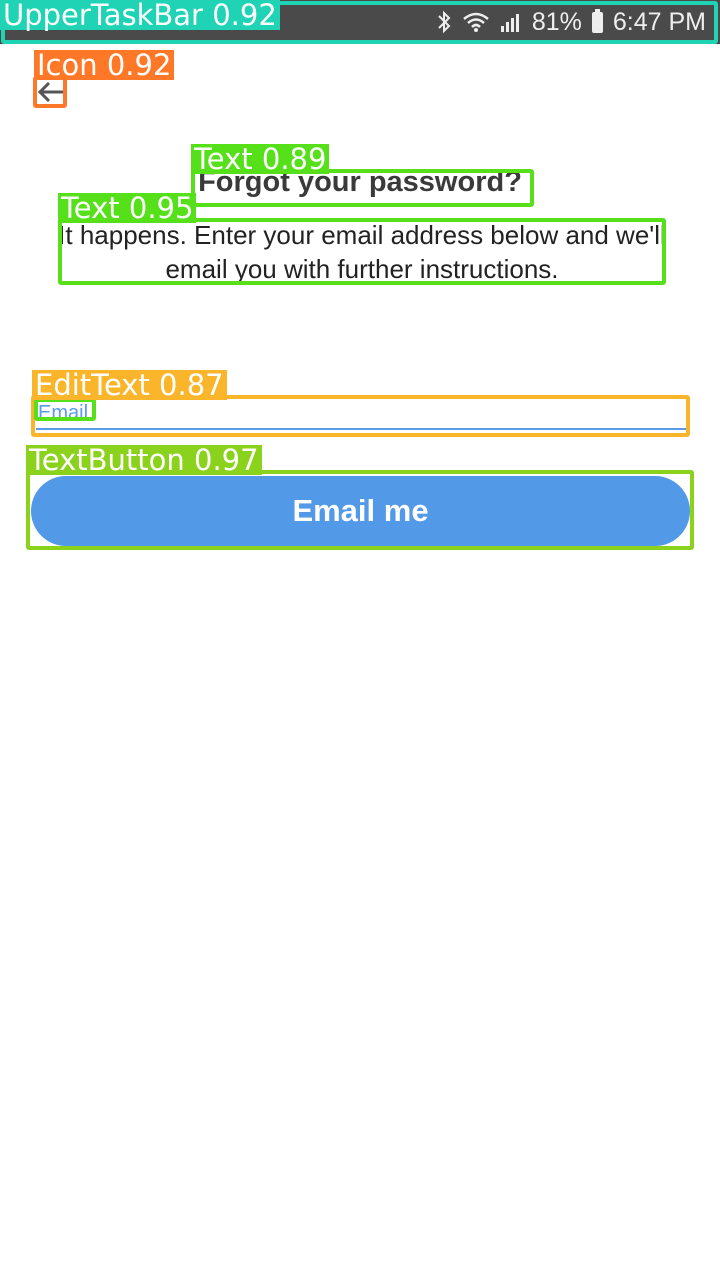 This screenshot has height=1280, width=720. Describe the element at coordinates (129, 385) in the screenshot. I see `detection-label-edittext: EditText 0.87` at that location.